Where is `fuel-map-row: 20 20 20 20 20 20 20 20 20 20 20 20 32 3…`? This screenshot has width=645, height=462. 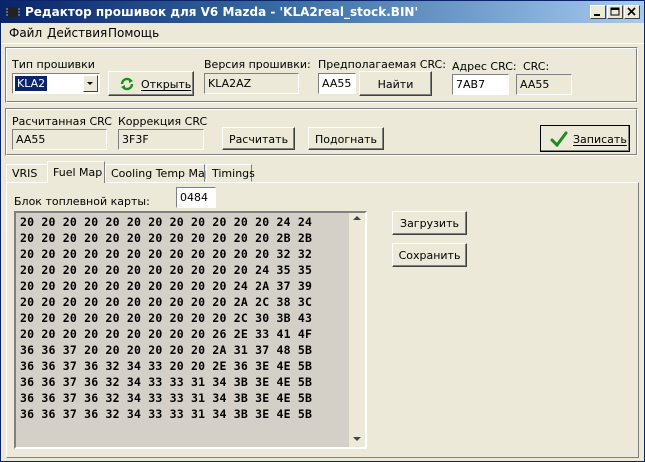
fuel-map-row: 20 20 20 20 20 20 20 20 20 20 20 20 32 3… is located at coordinates (166, 254).